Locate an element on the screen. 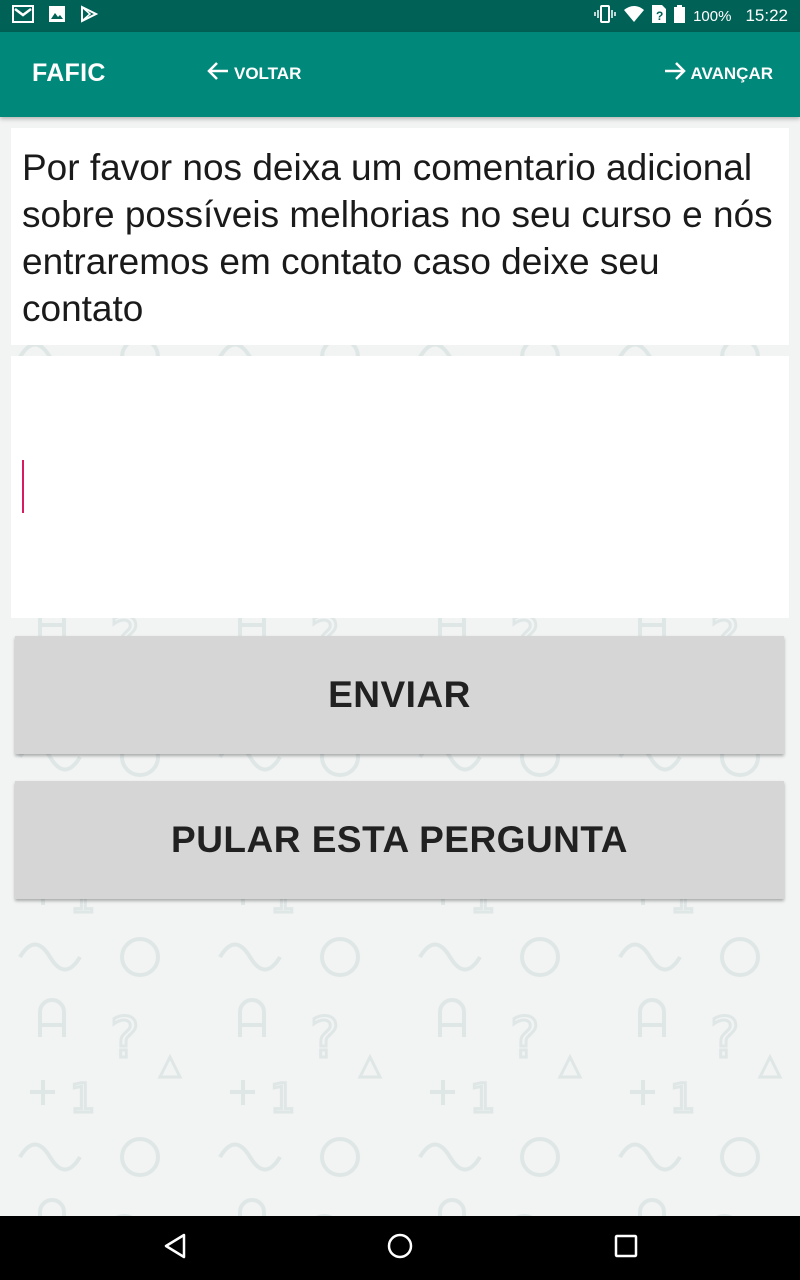 This screenshot has width=800, height=1280. send-button: ENVIAR is located at coordinates (399, 695).